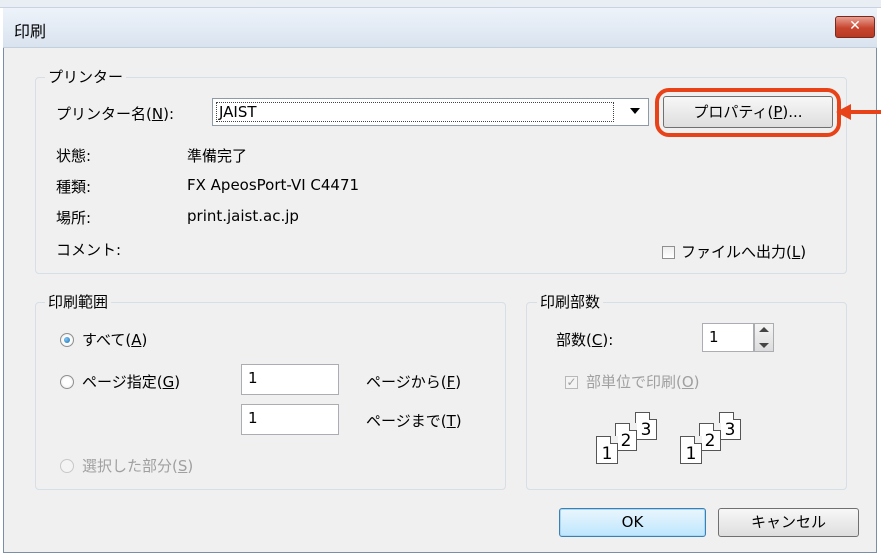  I want to click on dropdown-arrow-icon, so click(635, 111).